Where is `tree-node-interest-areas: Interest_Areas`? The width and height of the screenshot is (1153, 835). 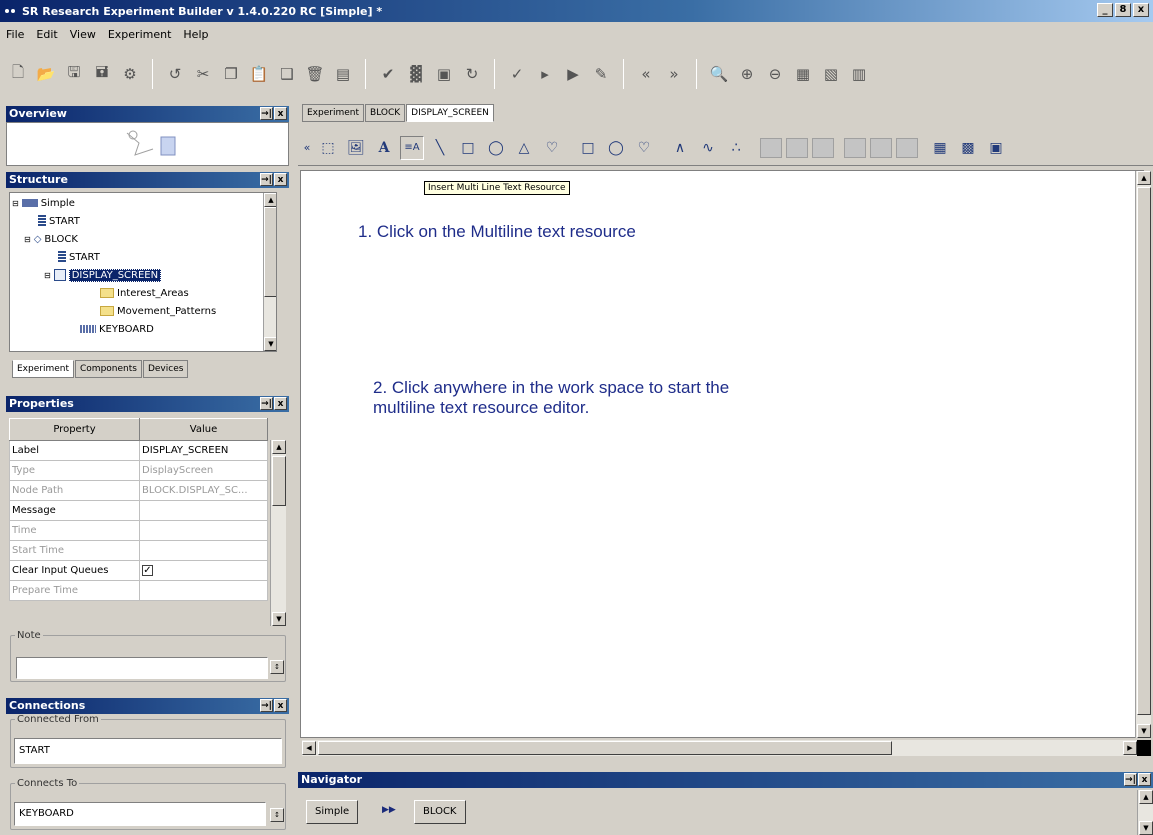 tree-node-interest-areas: Interest_Areas is located at coordinates (144, 293).